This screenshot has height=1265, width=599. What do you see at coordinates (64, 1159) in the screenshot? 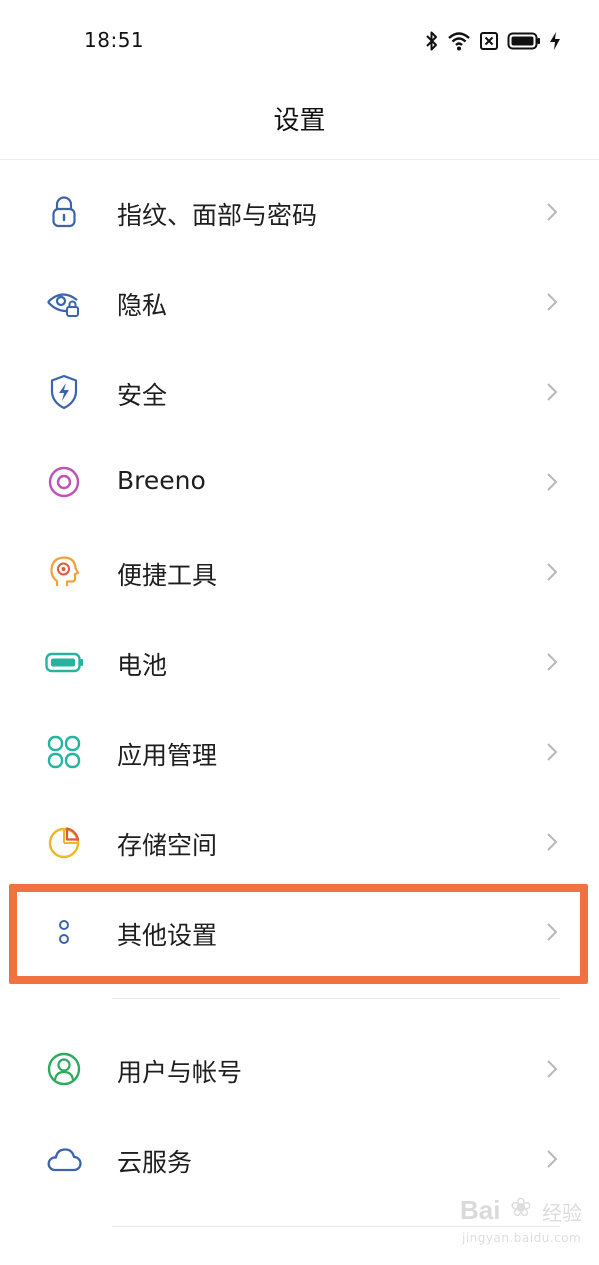
I see `cloud-icon` at bounding box center [64, 1159].